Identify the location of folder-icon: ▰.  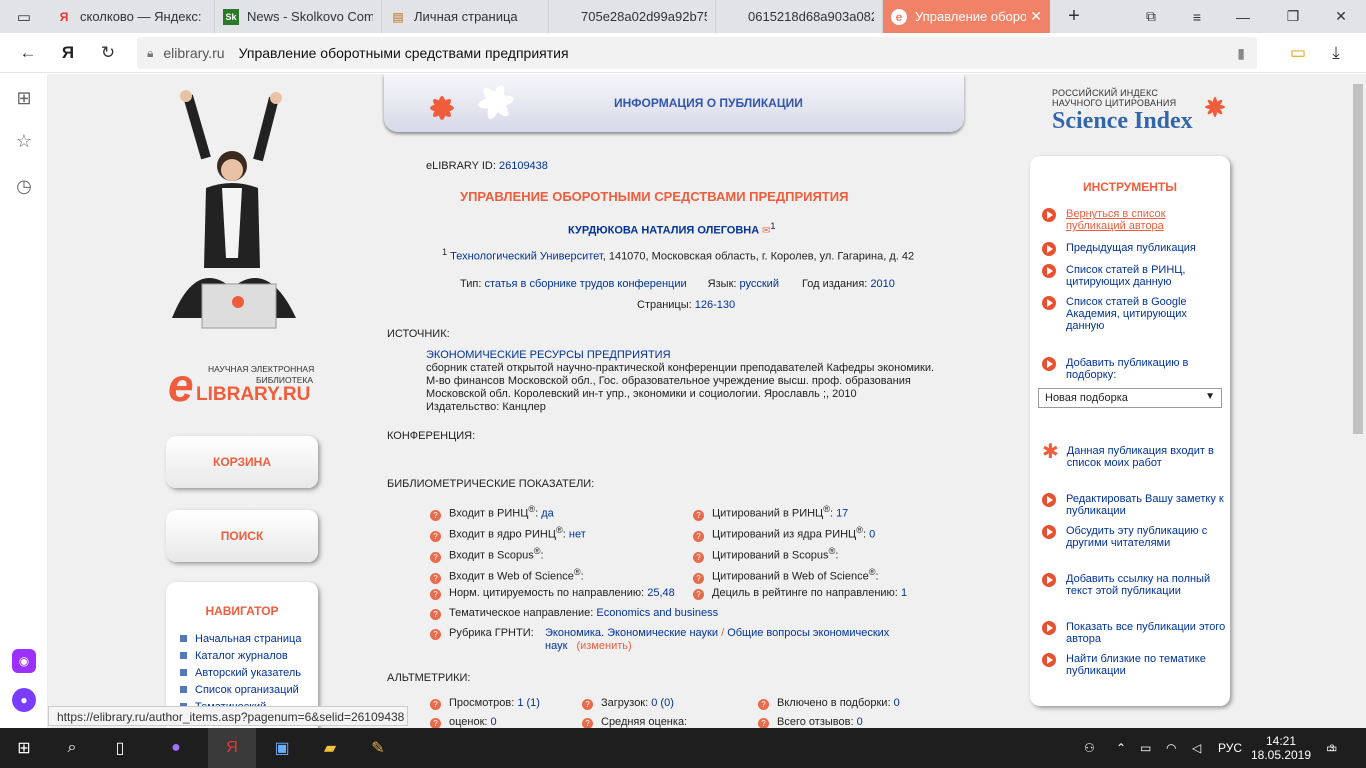
(330, 748).